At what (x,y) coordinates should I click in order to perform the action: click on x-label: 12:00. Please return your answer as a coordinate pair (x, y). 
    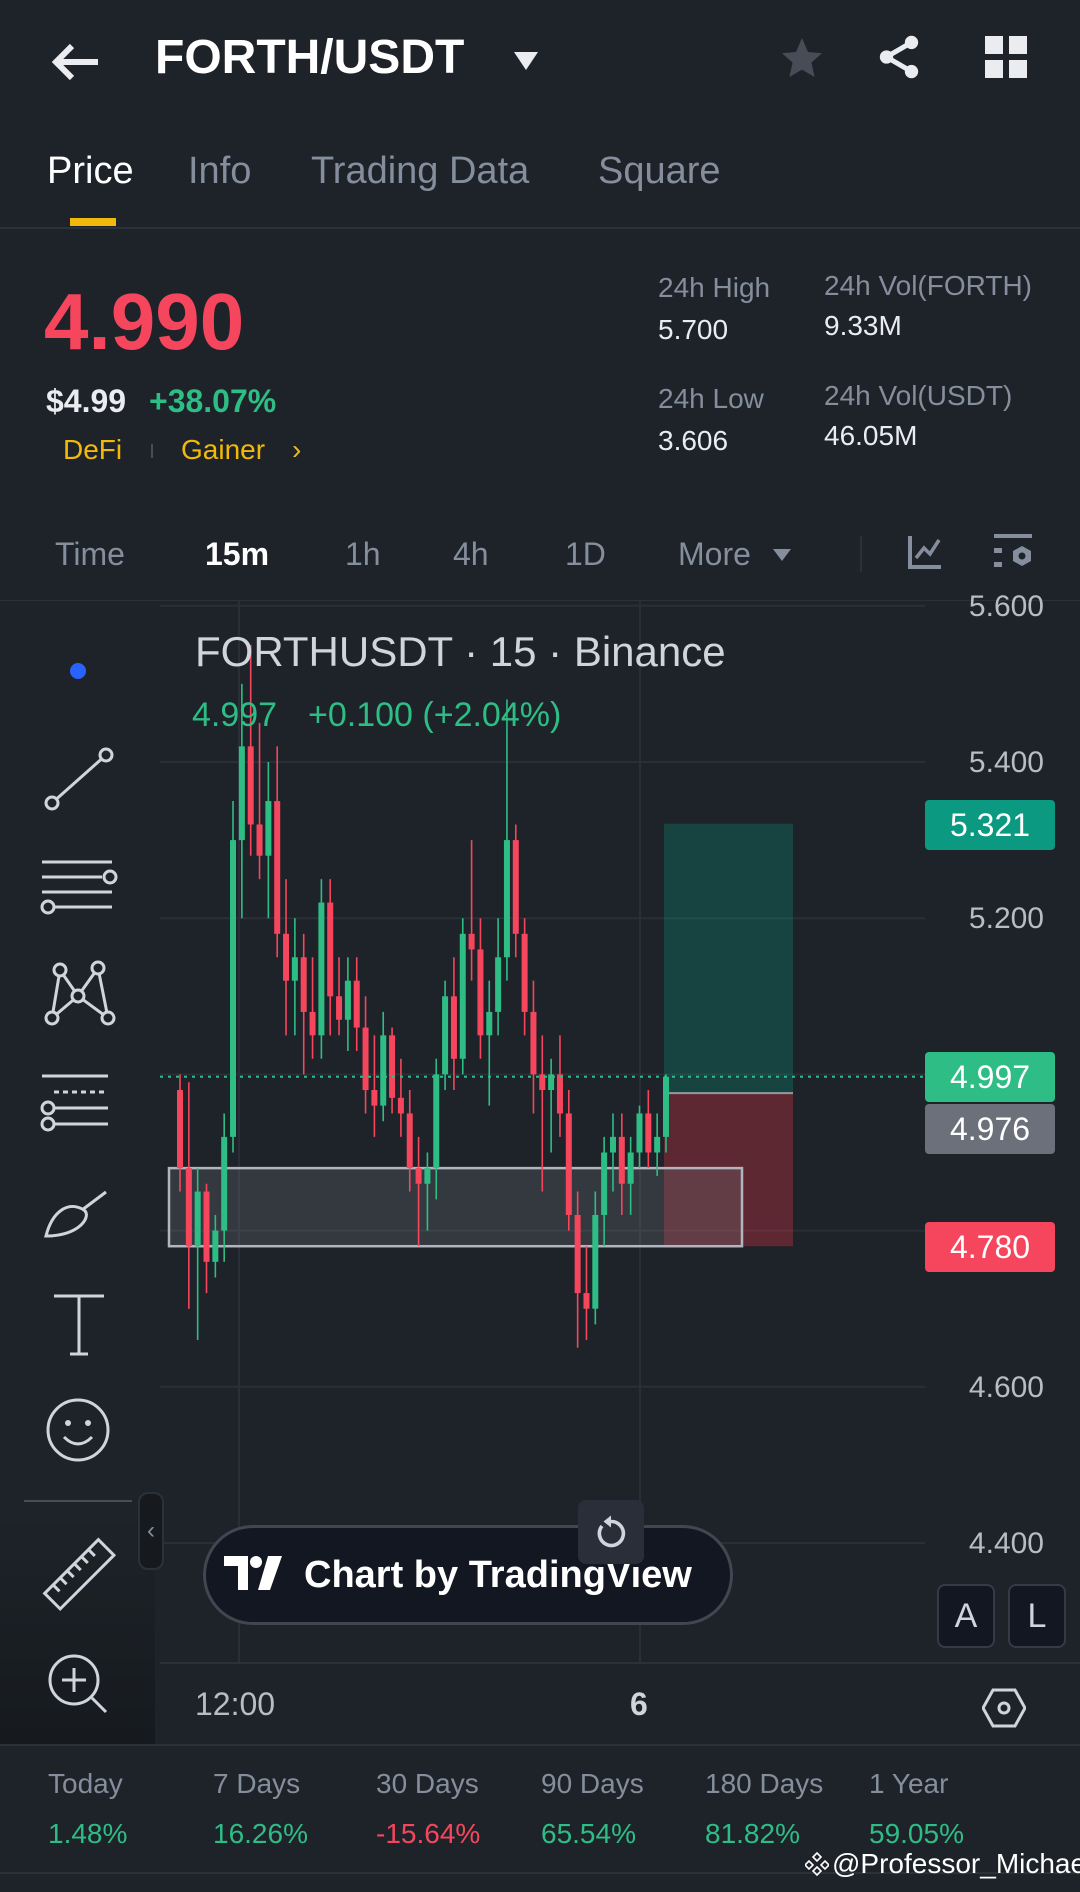
    Looking at the image, I should click on (235, 1704).